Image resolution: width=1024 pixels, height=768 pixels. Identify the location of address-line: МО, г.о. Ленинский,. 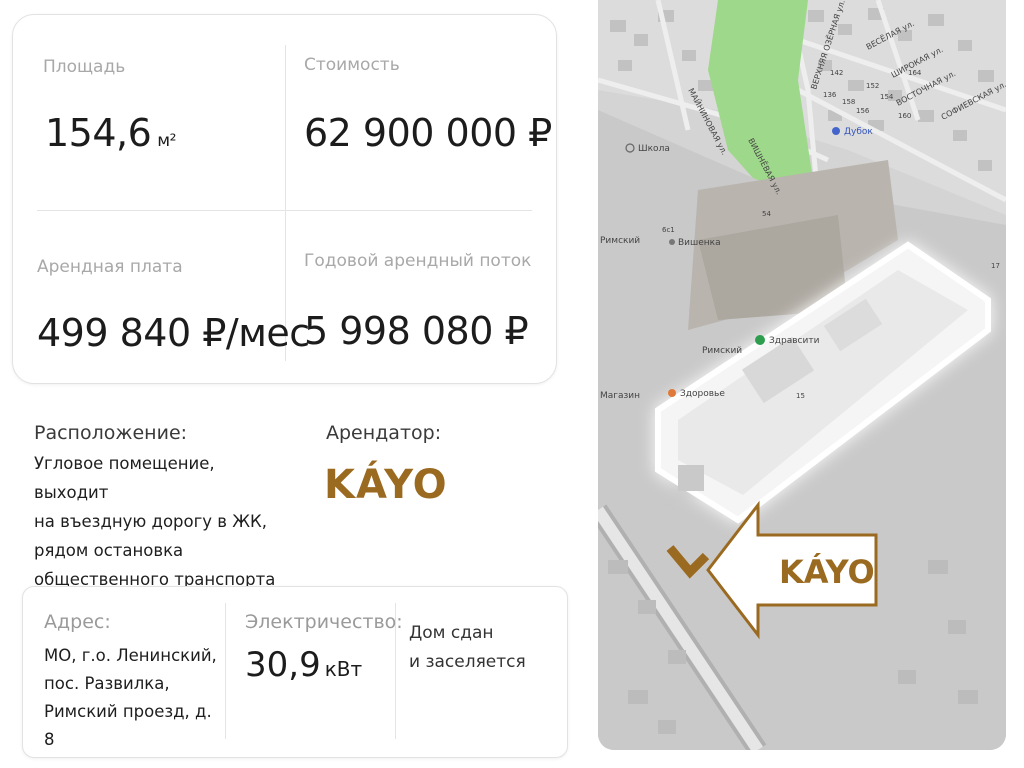
(130, 655).